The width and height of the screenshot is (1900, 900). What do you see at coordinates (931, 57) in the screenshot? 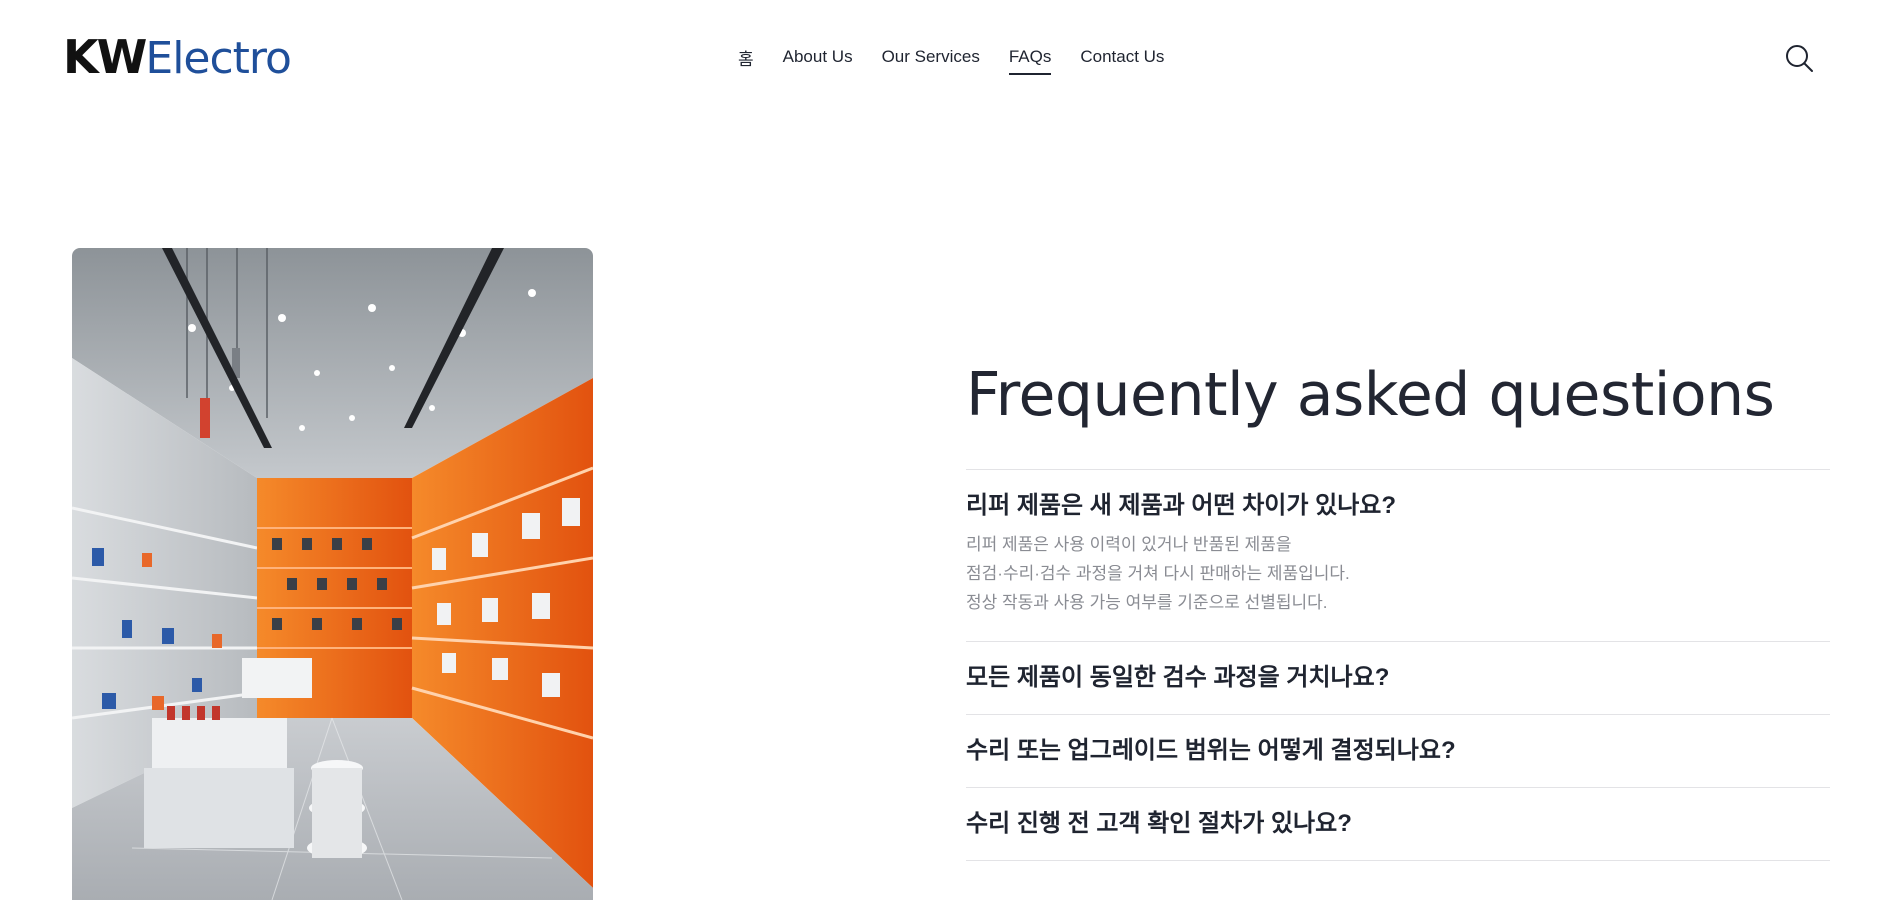
I see `nav-our-services: Our Services` at bounding box center [931, 57].